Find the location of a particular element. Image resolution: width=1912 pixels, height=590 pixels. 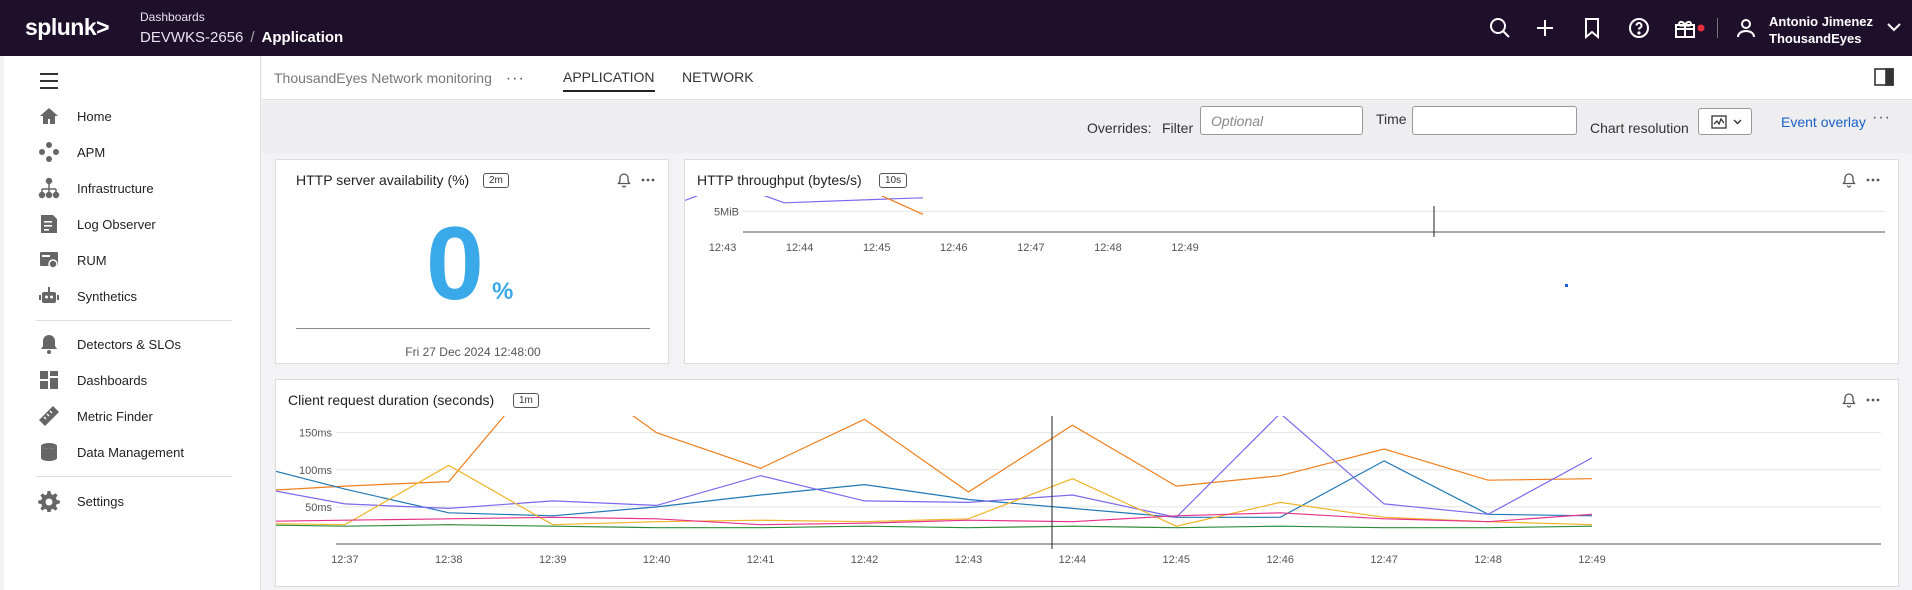

sidebar-item-dashboards: Dashboards is located at coordinates (143, 380).